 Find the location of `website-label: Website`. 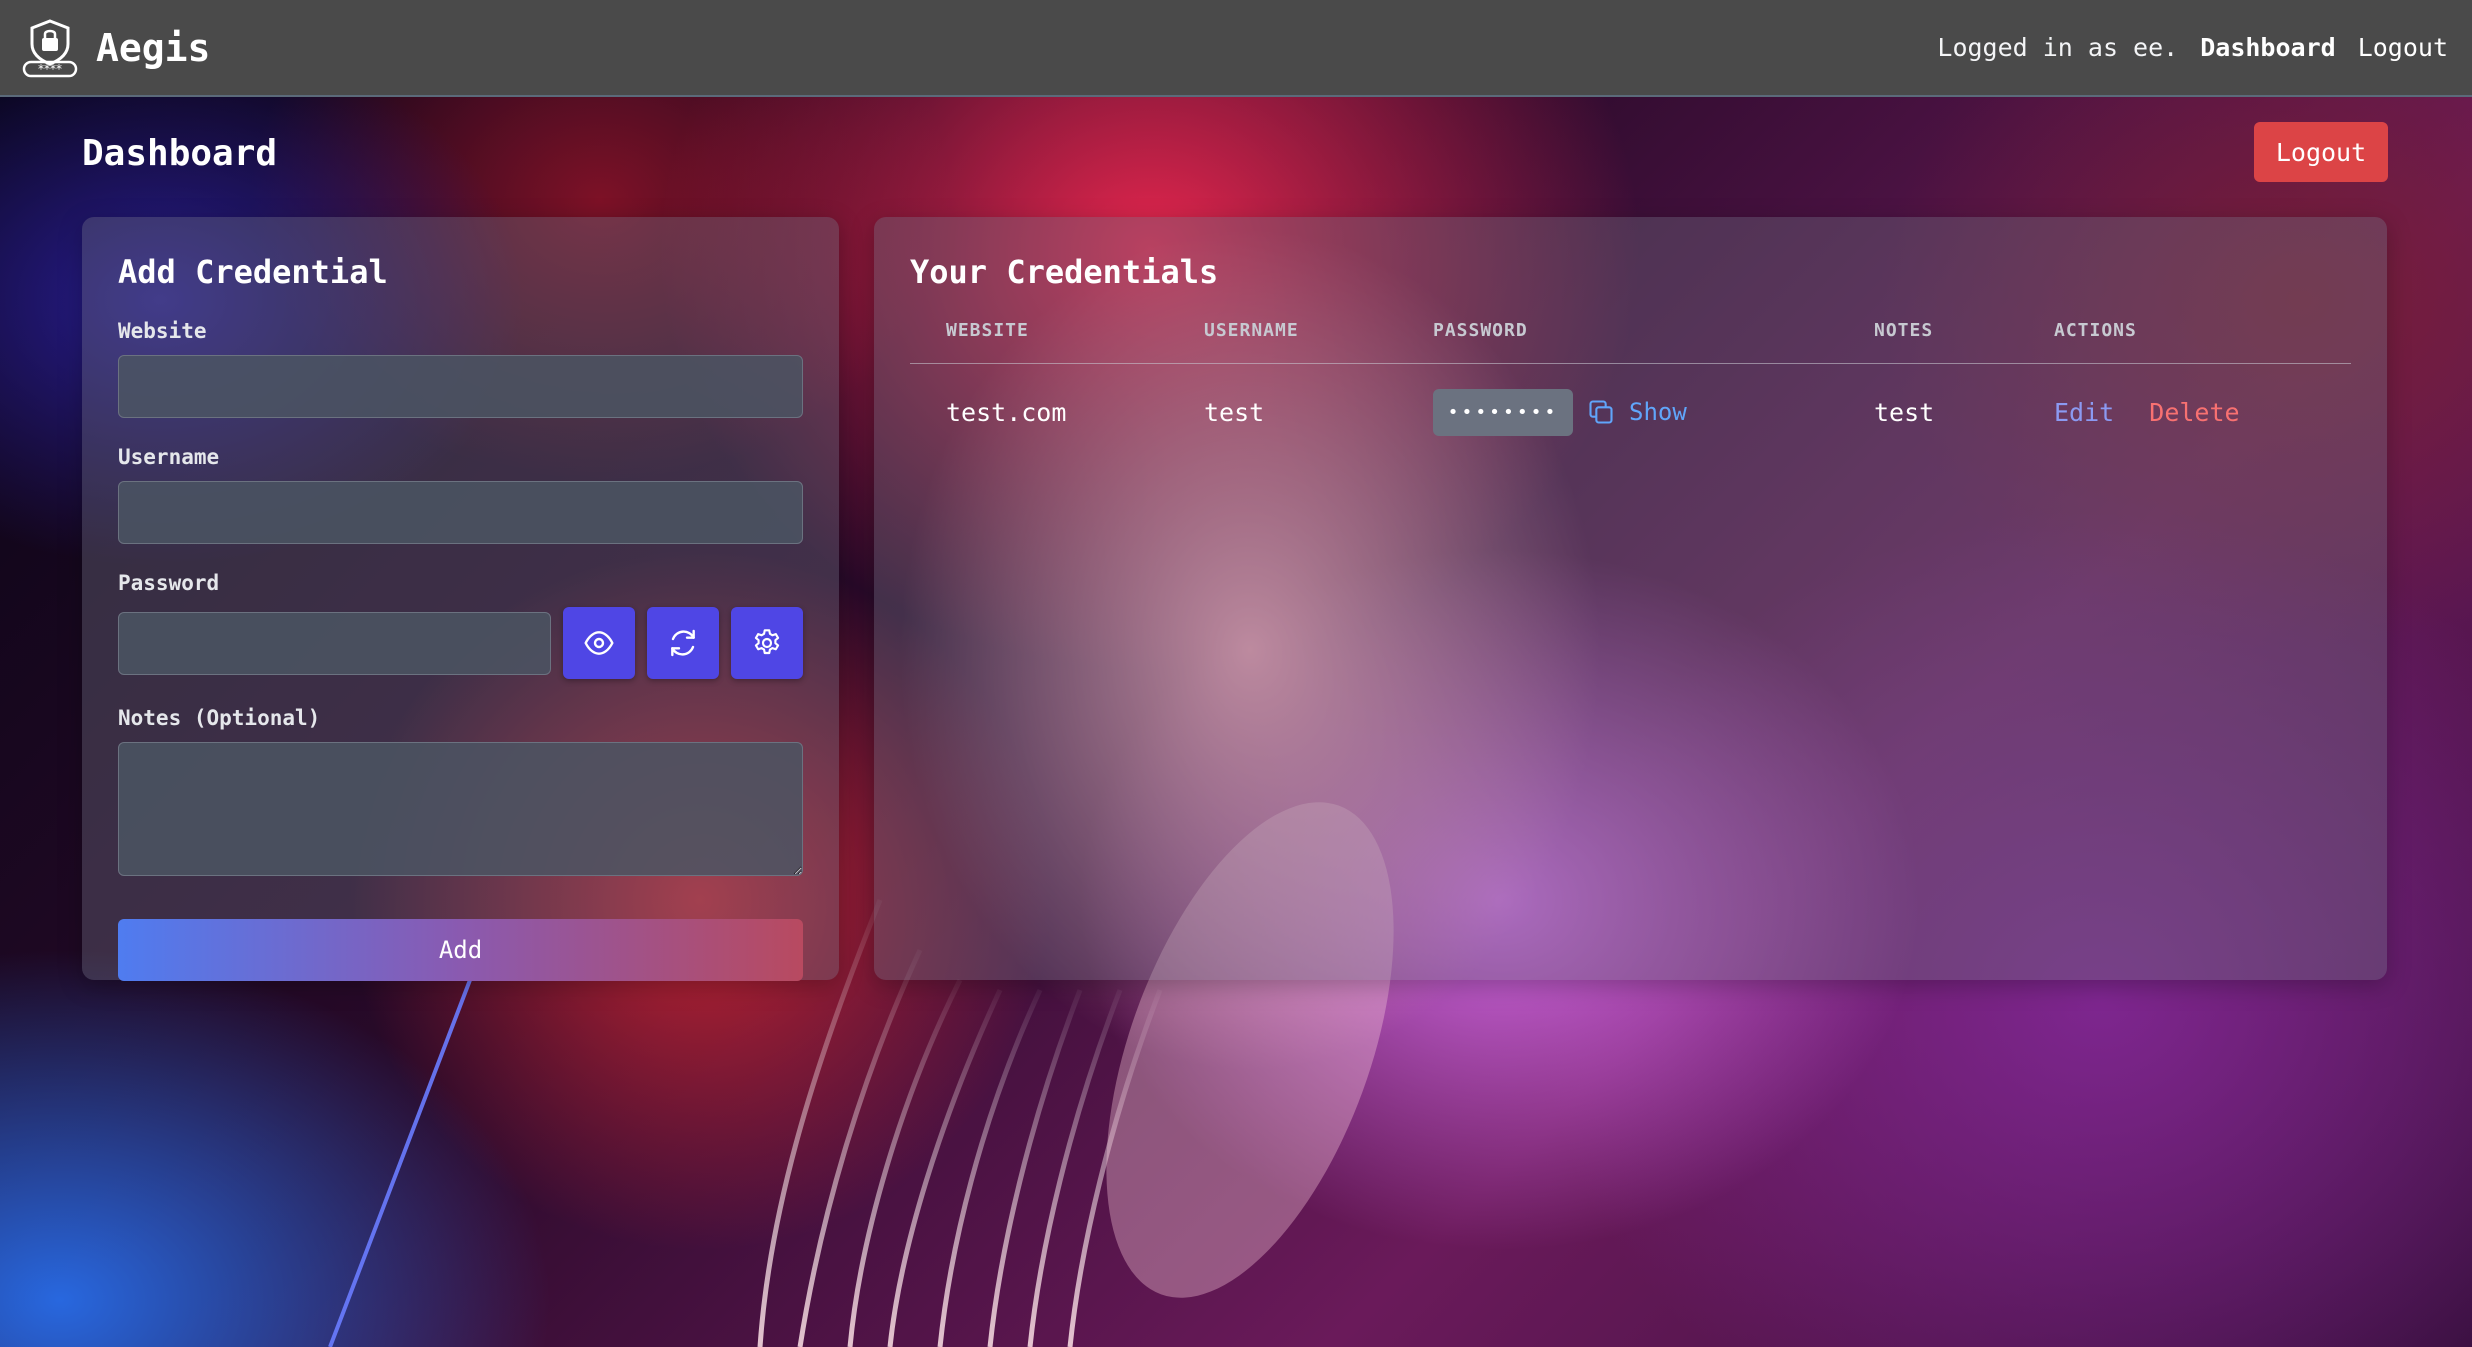

website-label: Website is located at coordinates (162, 331).